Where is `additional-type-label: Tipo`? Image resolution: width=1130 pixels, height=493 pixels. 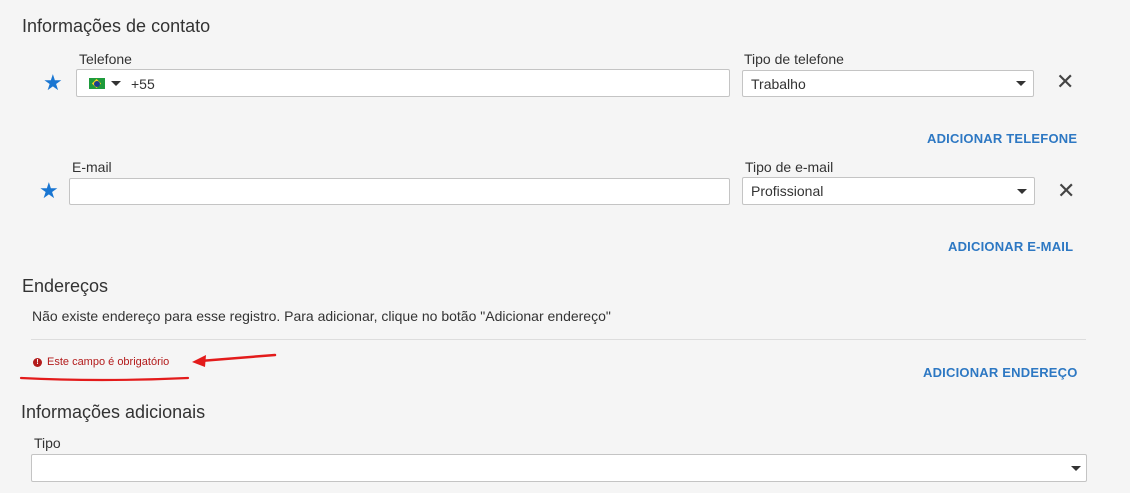 additional-type-label: Tipo is located at coordinates (47, 443).